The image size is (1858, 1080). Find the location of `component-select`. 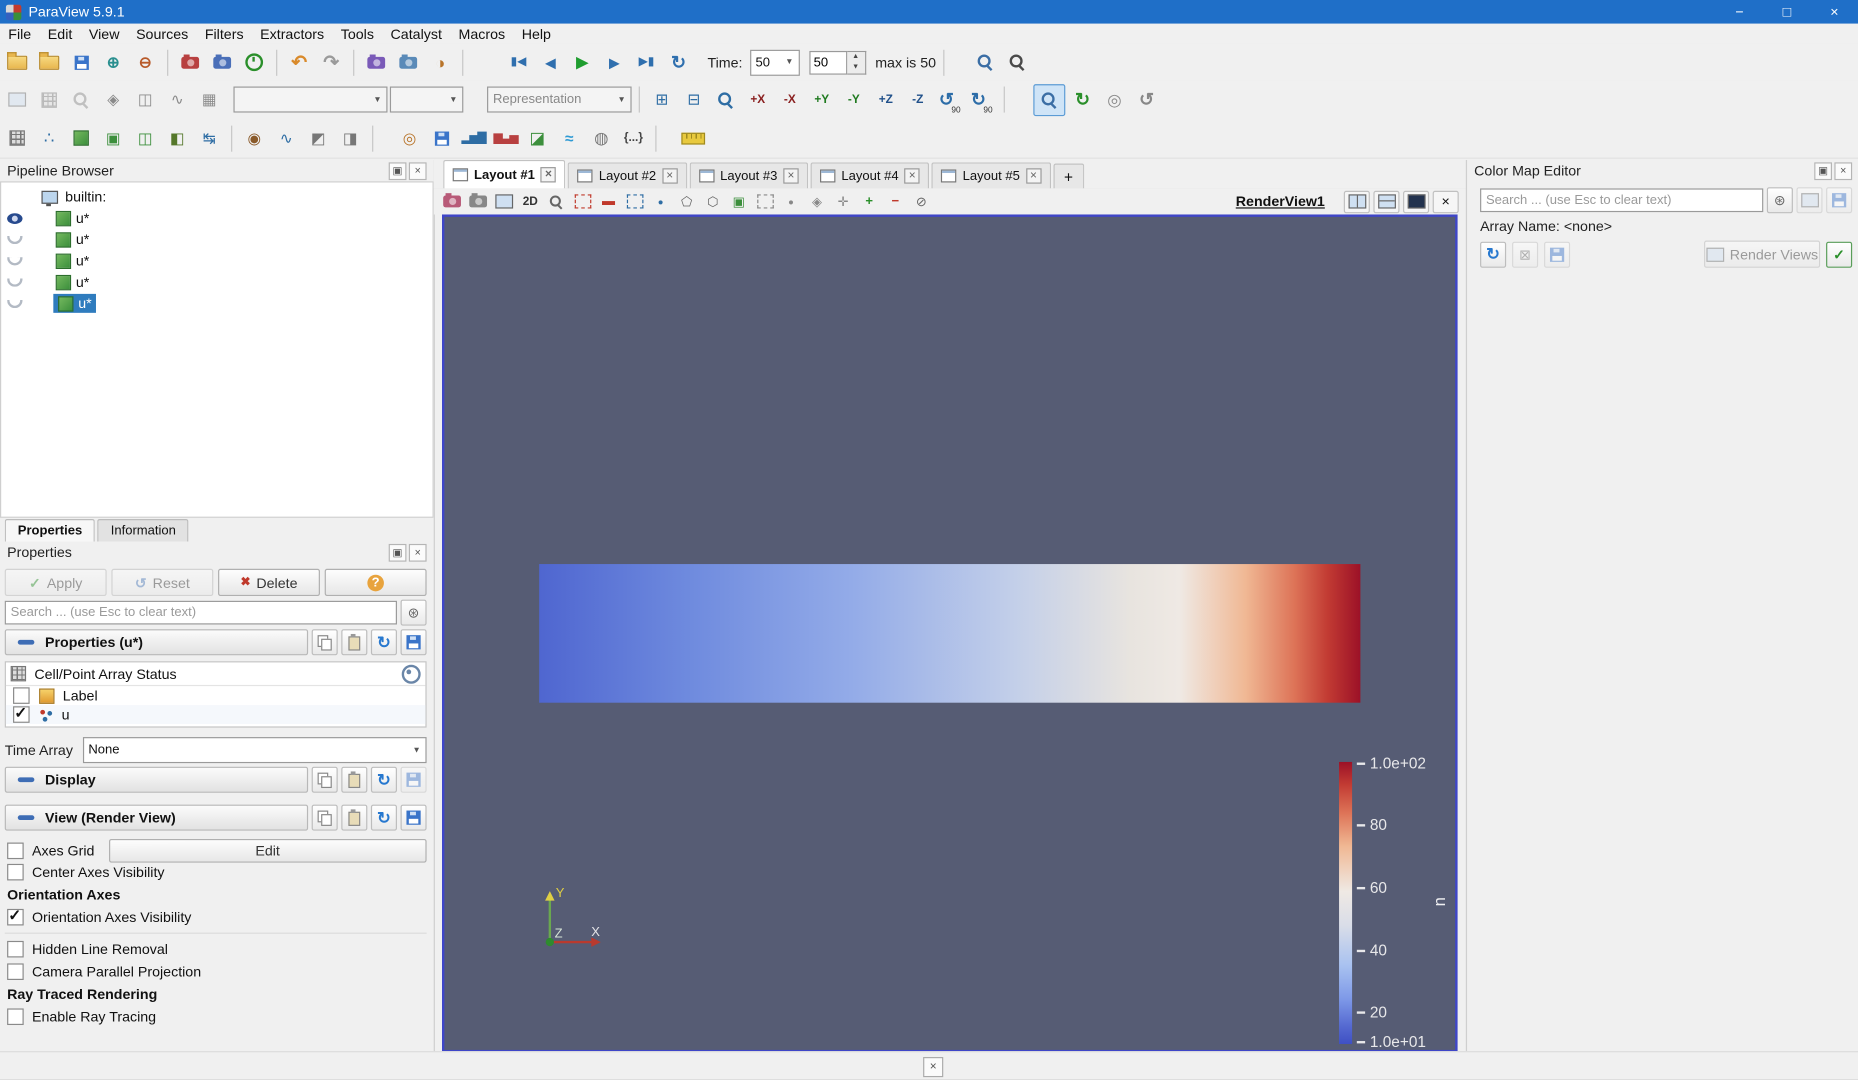

component-select is located at coordinates (426, 99).